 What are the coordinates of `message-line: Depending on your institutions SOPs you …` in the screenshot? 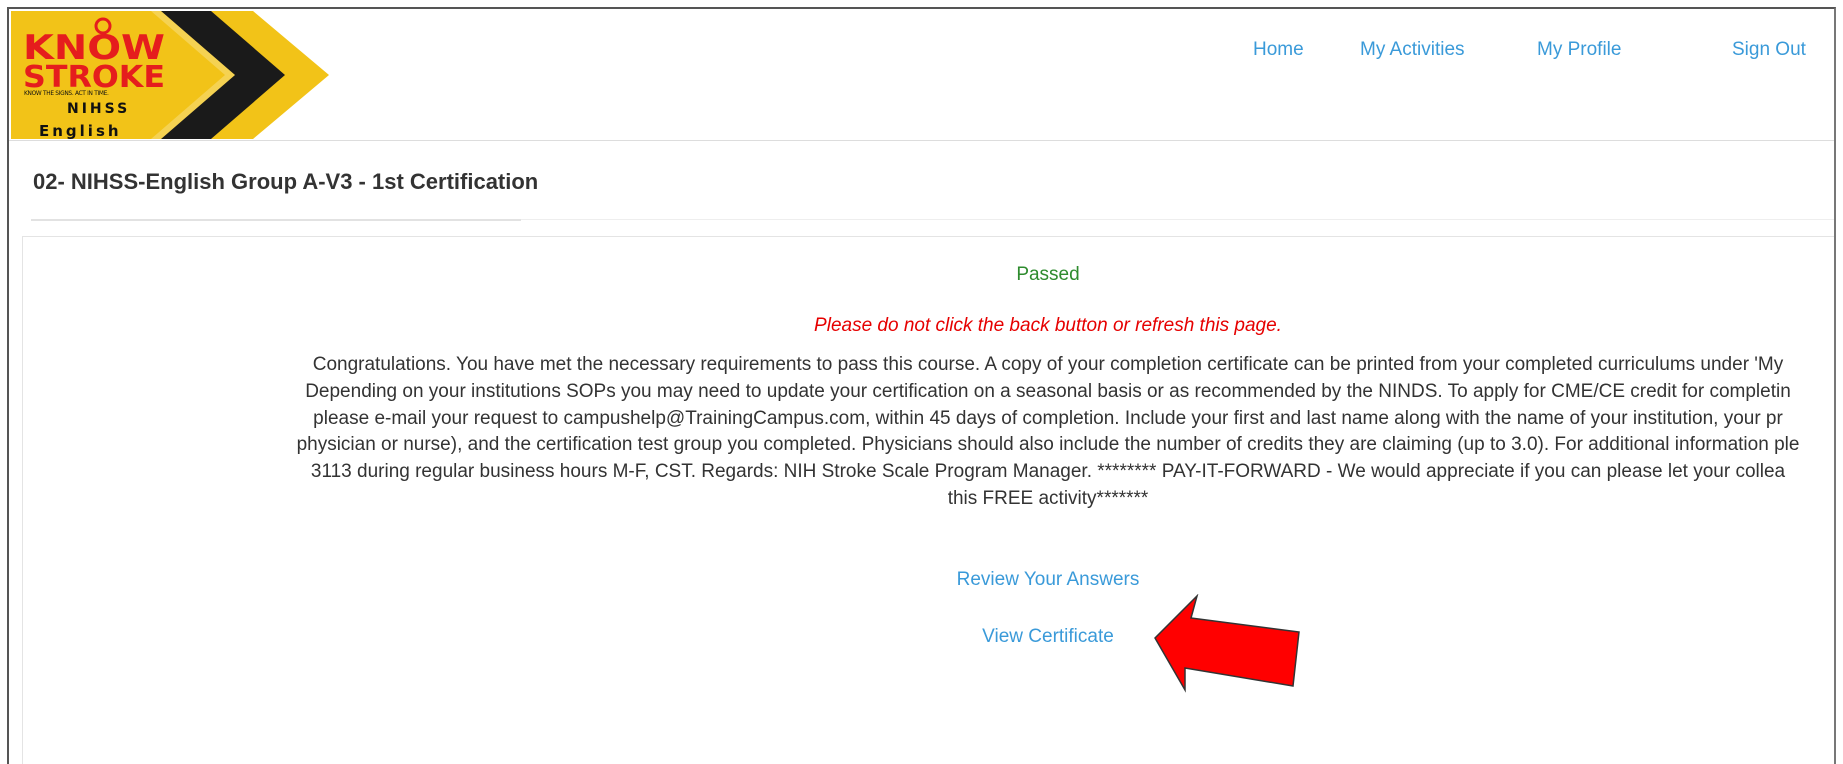 It's located at (1048, 391).